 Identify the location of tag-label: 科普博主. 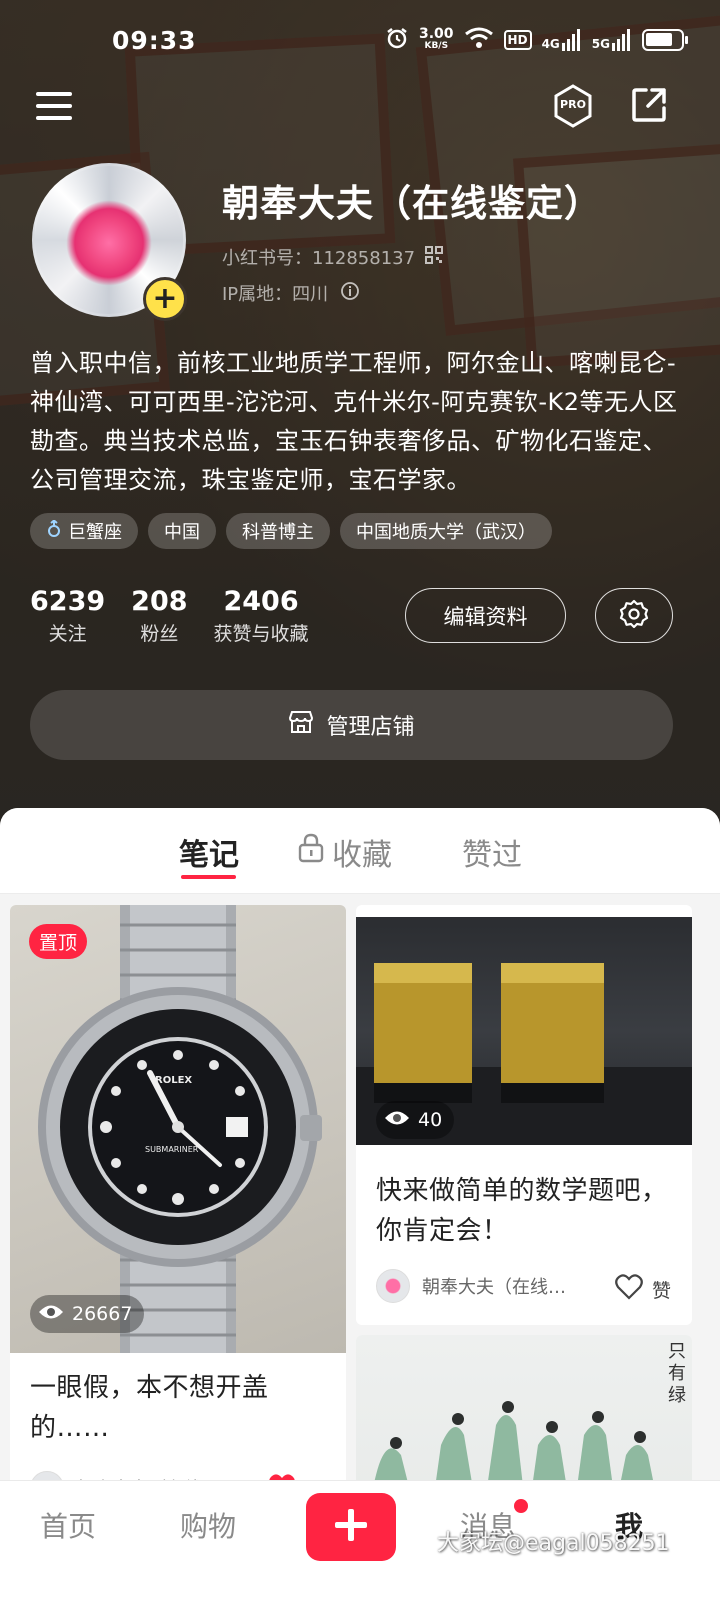
(278, 532).